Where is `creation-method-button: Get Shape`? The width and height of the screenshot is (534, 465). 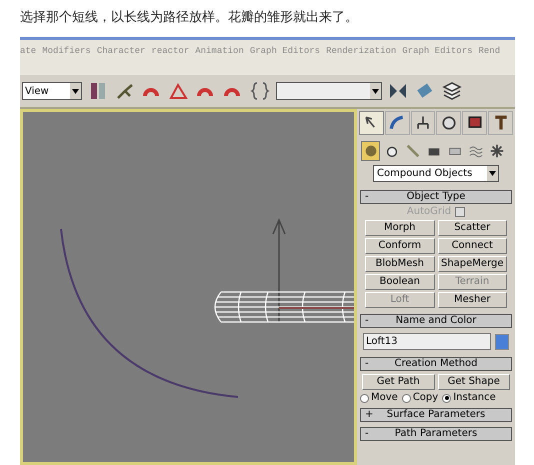
creation-method-button: Get Shape is located at coordinates (474, 382).